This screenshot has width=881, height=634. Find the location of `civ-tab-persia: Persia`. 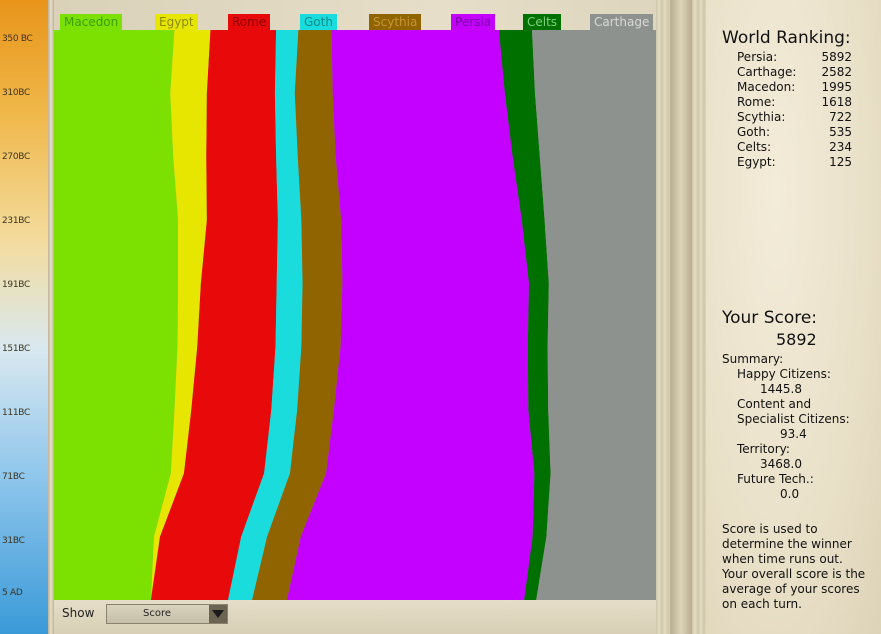

civ-tab-persia: Persia is located at coordinates (473, 22).